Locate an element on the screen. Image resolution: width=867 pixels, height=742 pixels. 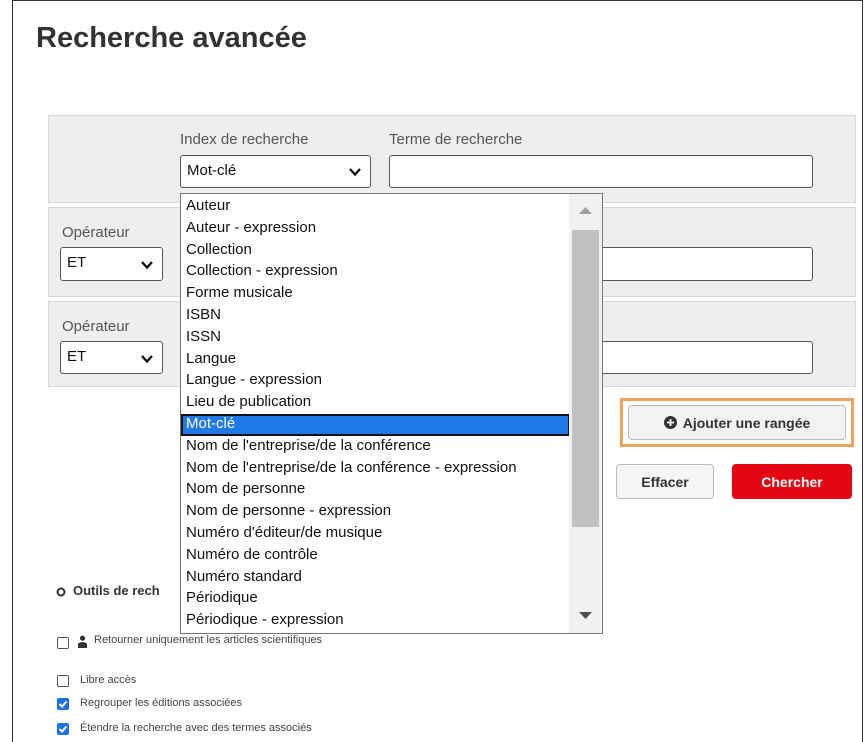
term-label: Terme de recherche is located at coordinates (456, 139).